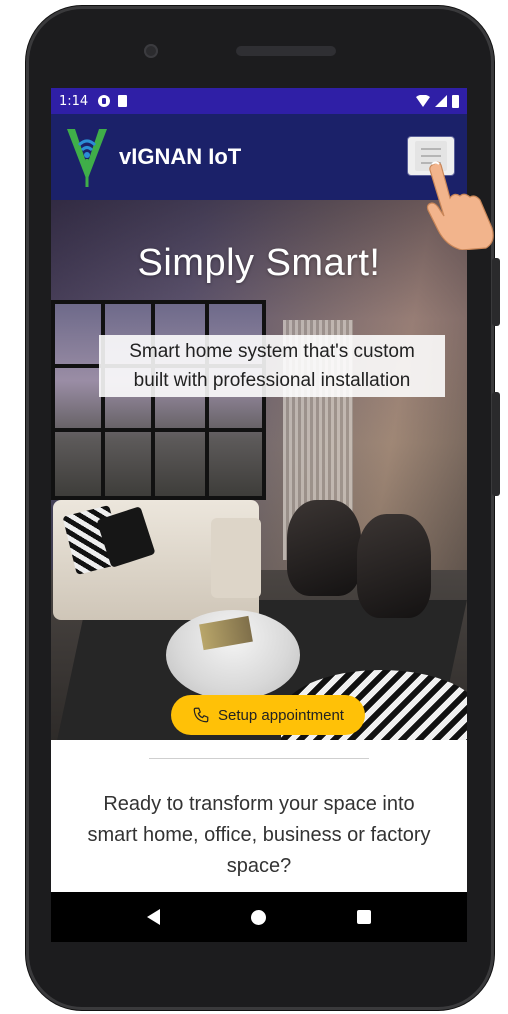  What do you see at coordinates (324, 548) in the screenshot?
I see `hero-bg-chair-left` at bounding box center [324, 548].